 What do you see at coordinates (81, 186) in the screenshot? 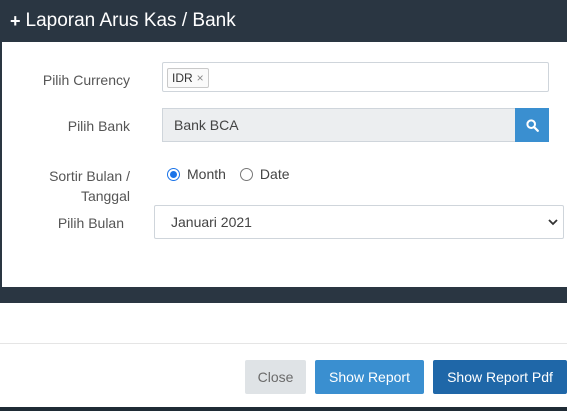
I see `sort-label: Sortir Bulan / Tanggal` at bounding box center [81, 186].